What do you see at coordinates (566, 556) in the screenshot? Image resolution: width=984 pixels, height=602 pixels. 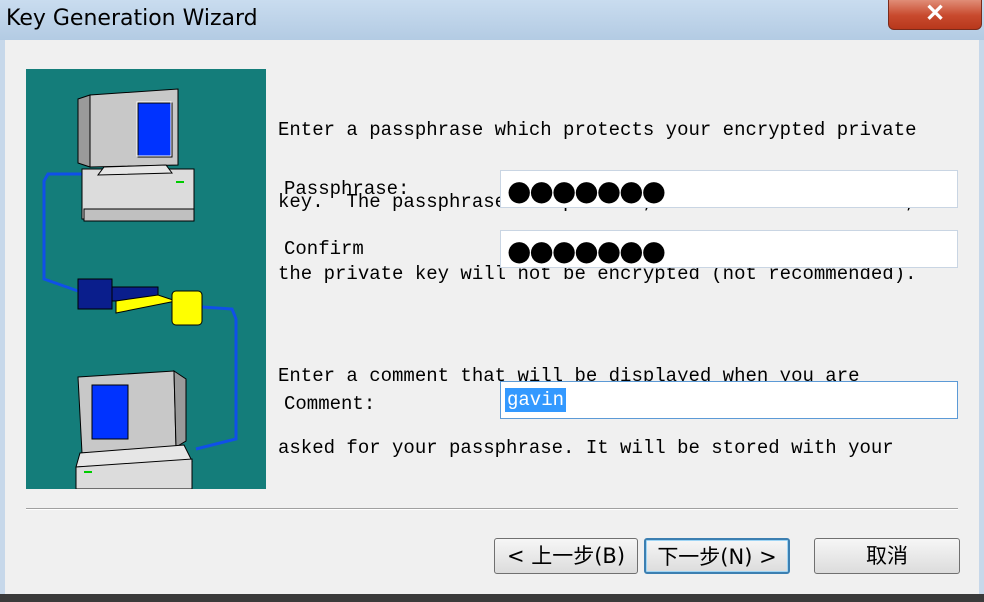 I see `back-button: < 上一步(B)` at bounding box center [566, 556].